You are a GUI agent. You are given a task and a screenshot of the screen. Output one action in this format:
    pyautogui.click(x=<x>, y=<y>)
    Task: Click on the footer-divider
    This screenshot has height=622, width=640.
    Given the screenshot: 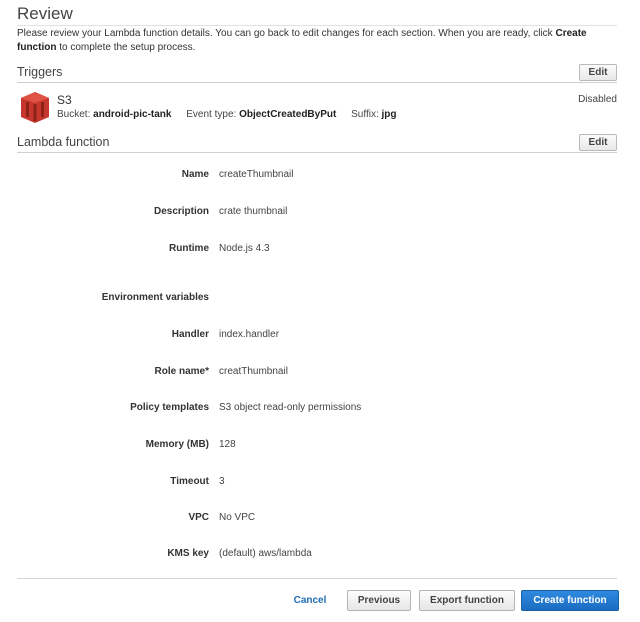 What is the action you would take?
    pyautogui.click(x=317, y=578)
    